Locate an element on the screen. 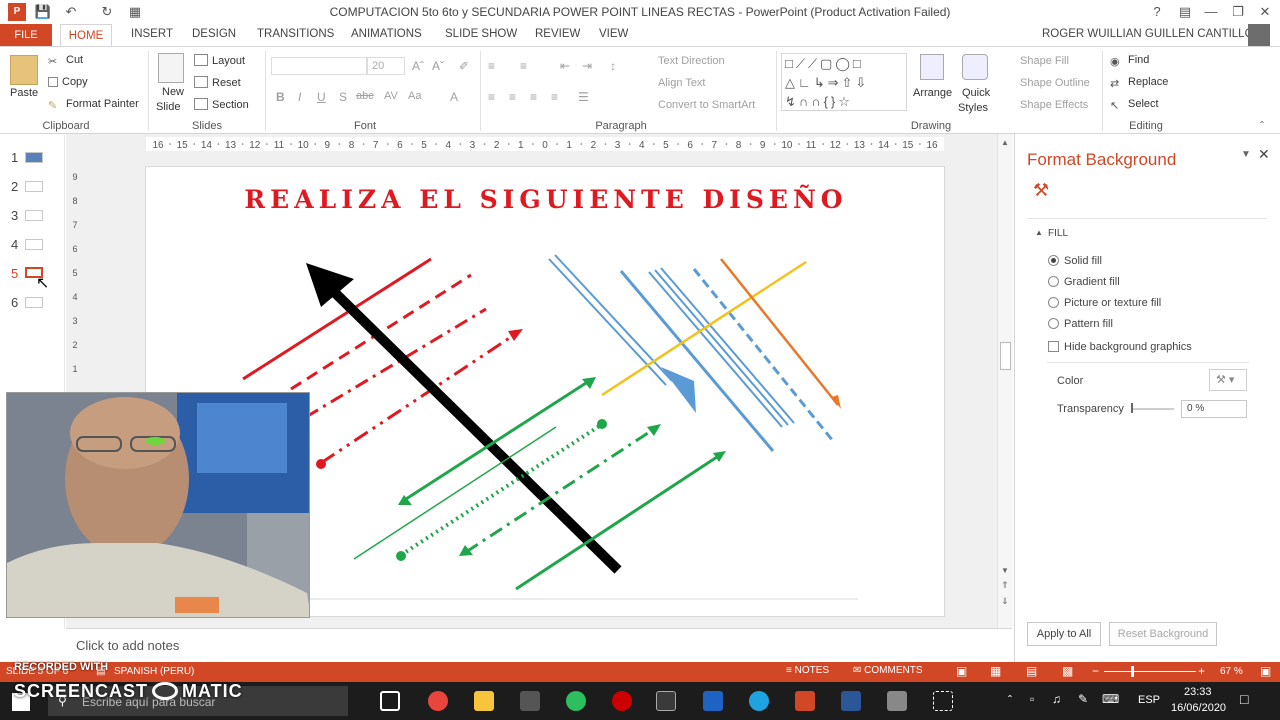  numbering-icon: ≡ is located at coordinates (523, 66).